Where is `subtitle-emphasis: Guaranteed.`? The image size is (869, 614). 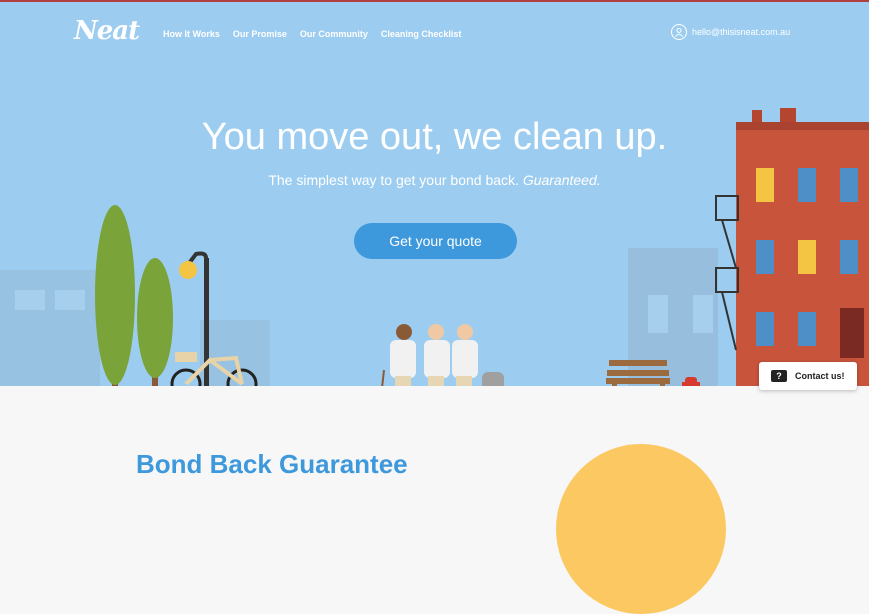
subtitle-emphasis: Guaranteed. is located at coordinates (561, 180).